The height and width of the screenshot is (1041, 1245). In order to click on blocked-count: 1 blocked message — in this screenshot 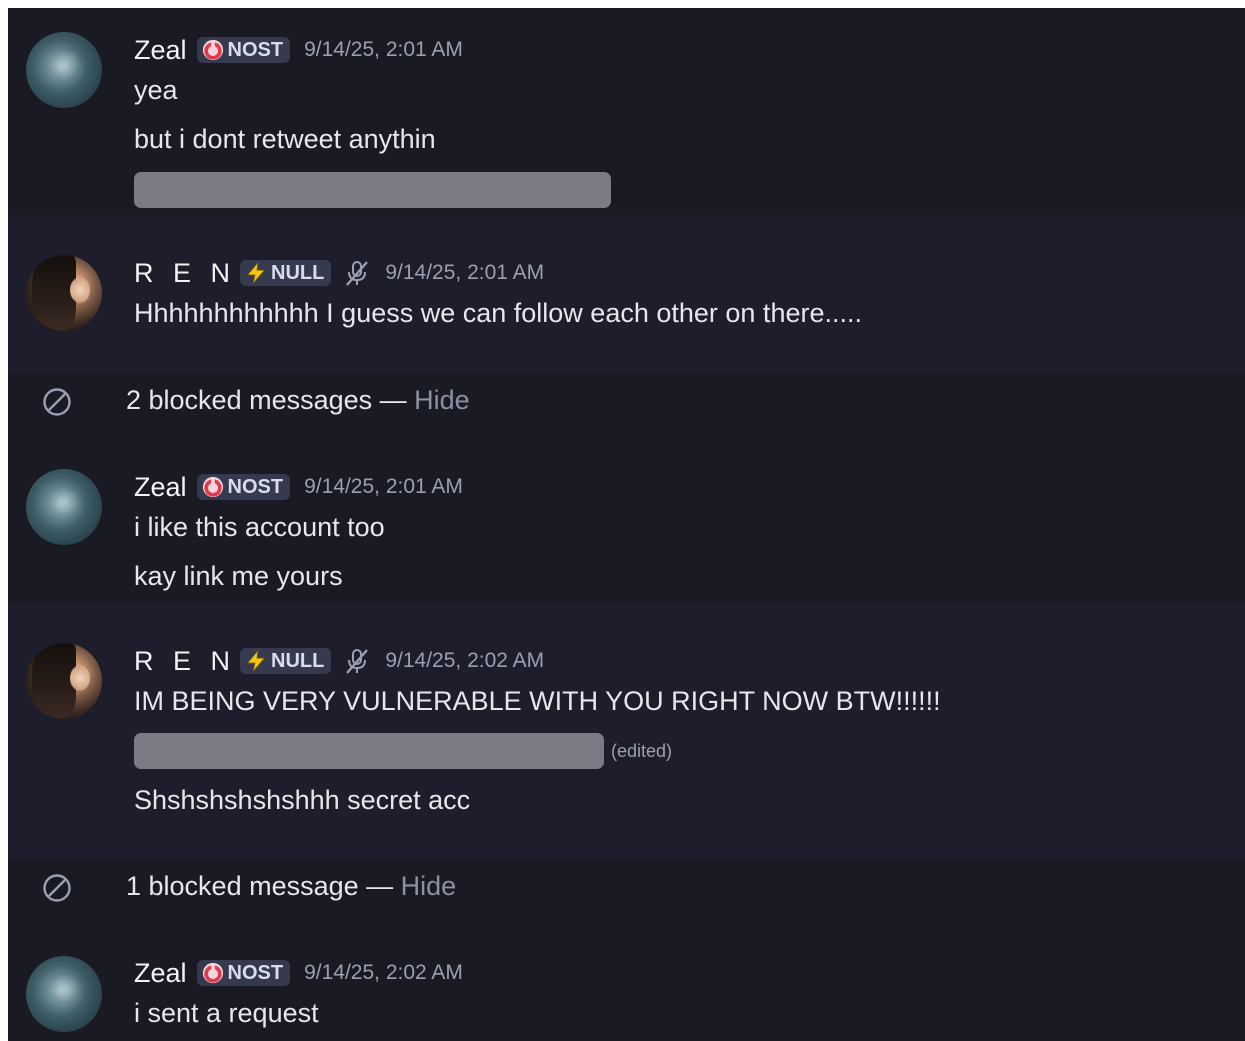, I will do `click(263, 886)`.